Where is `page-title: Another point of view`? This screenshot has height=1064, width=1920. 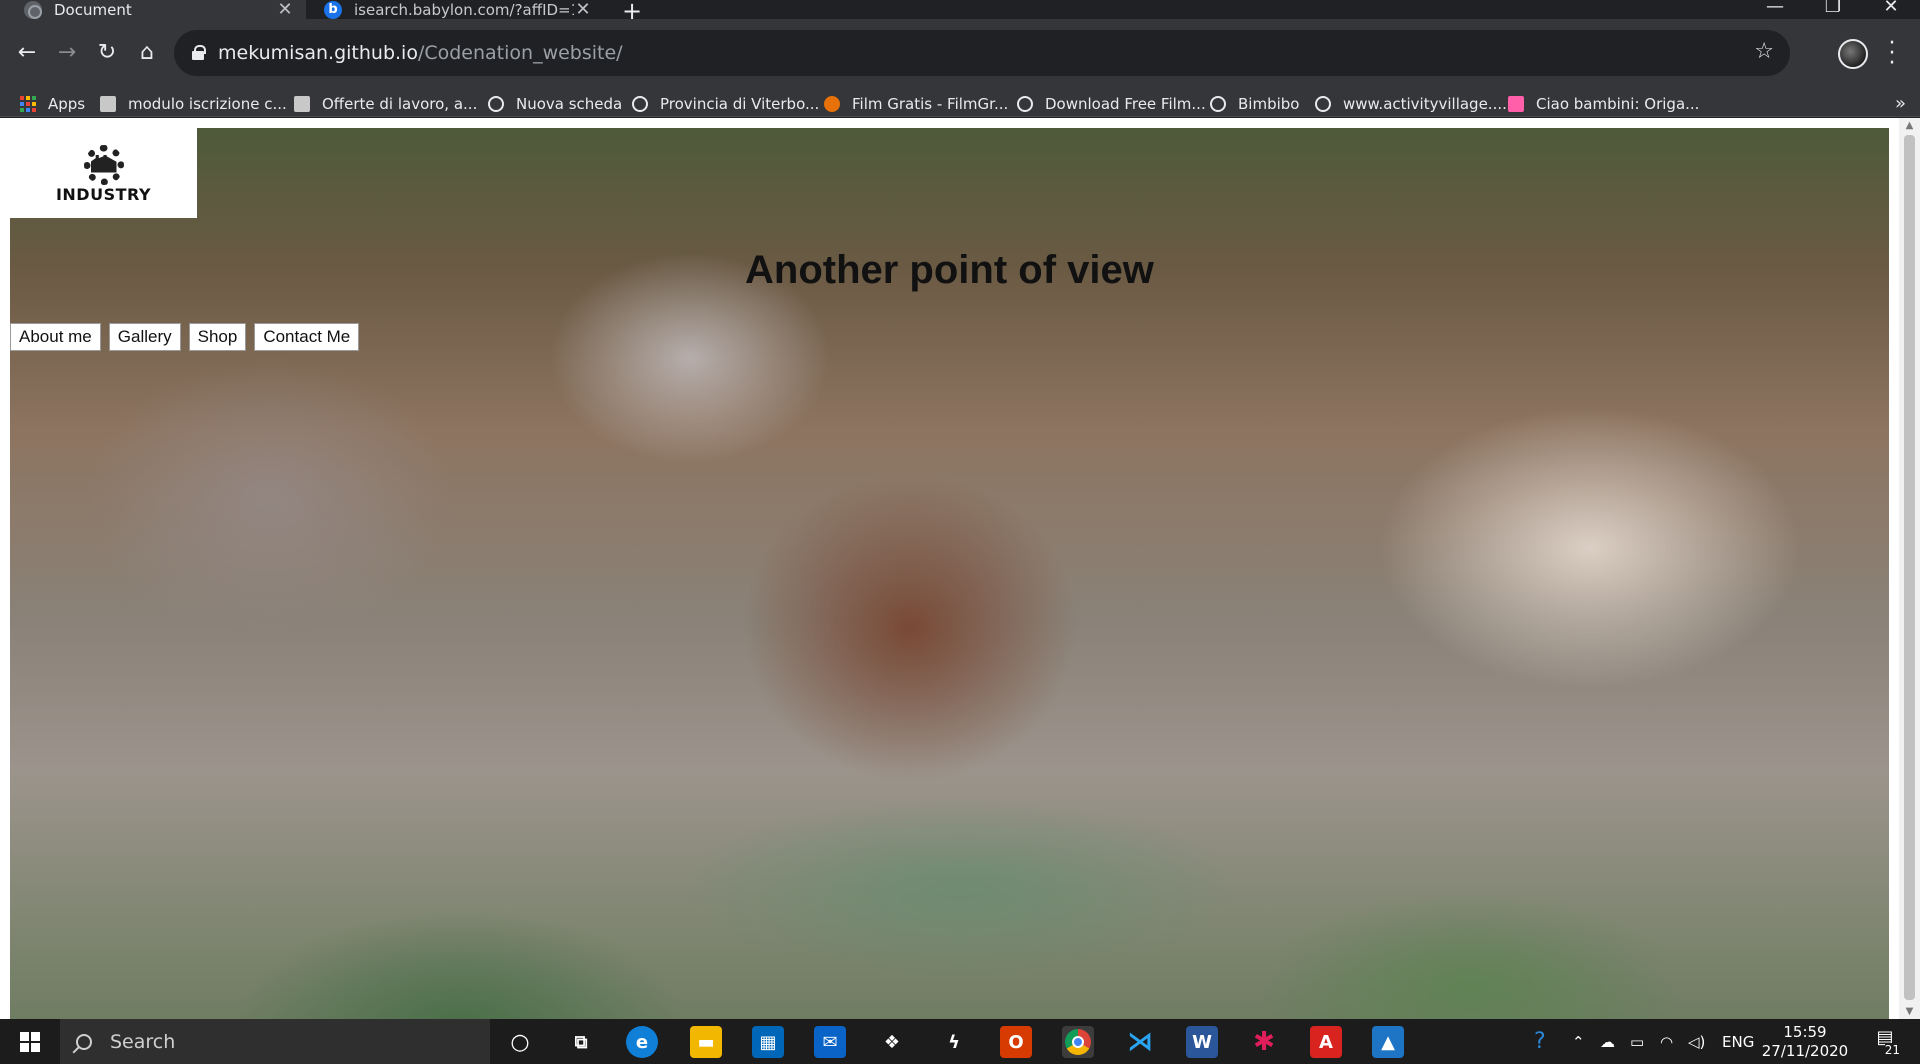
page-title: Another point of view is located at coordinates (949, 270).